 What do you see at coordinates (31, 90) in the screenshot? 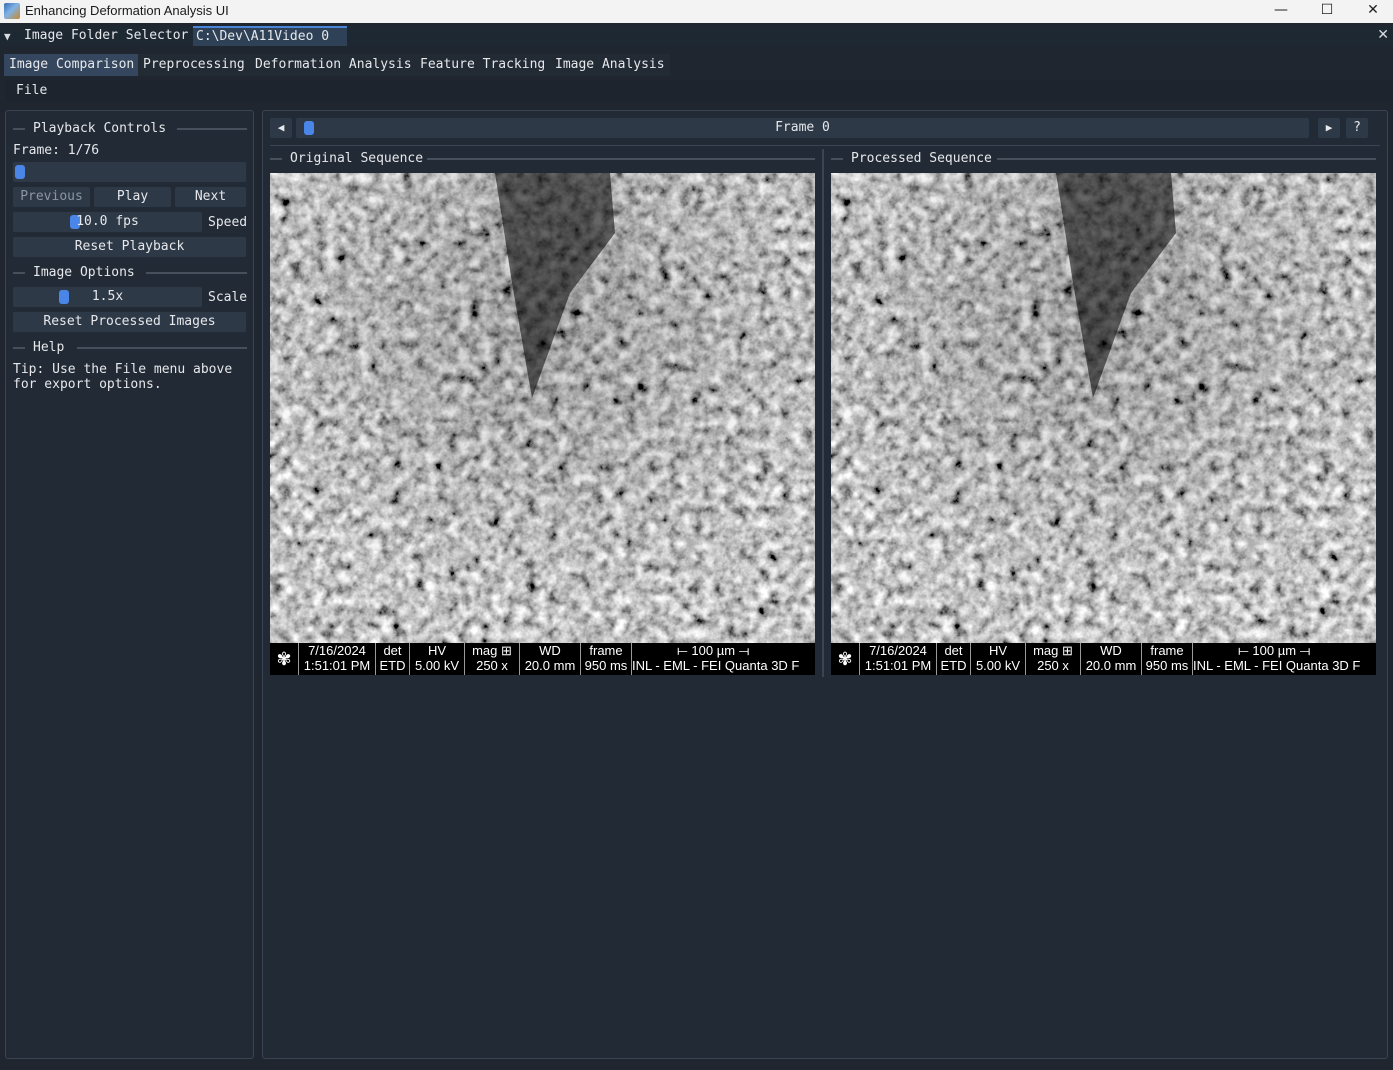
I see `menu-file: File` at bounding box center [31, 90].